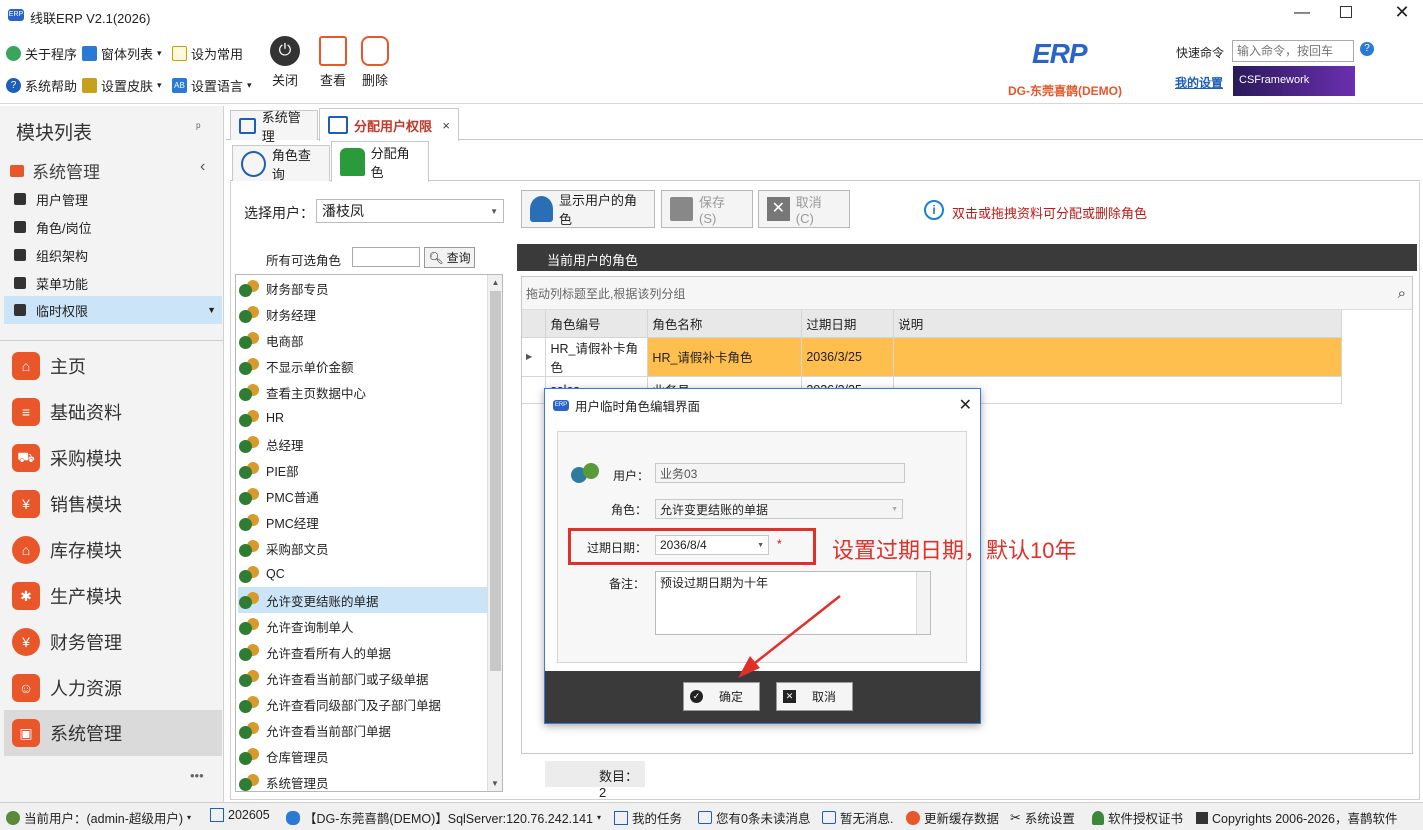 This screenshot has width=1423, height=830. What do you see at coordinates (410, 211) in the screenshot?
I see `select-user-dropdown: 潘枝凤 ▼` at bounding box center [410, 211].